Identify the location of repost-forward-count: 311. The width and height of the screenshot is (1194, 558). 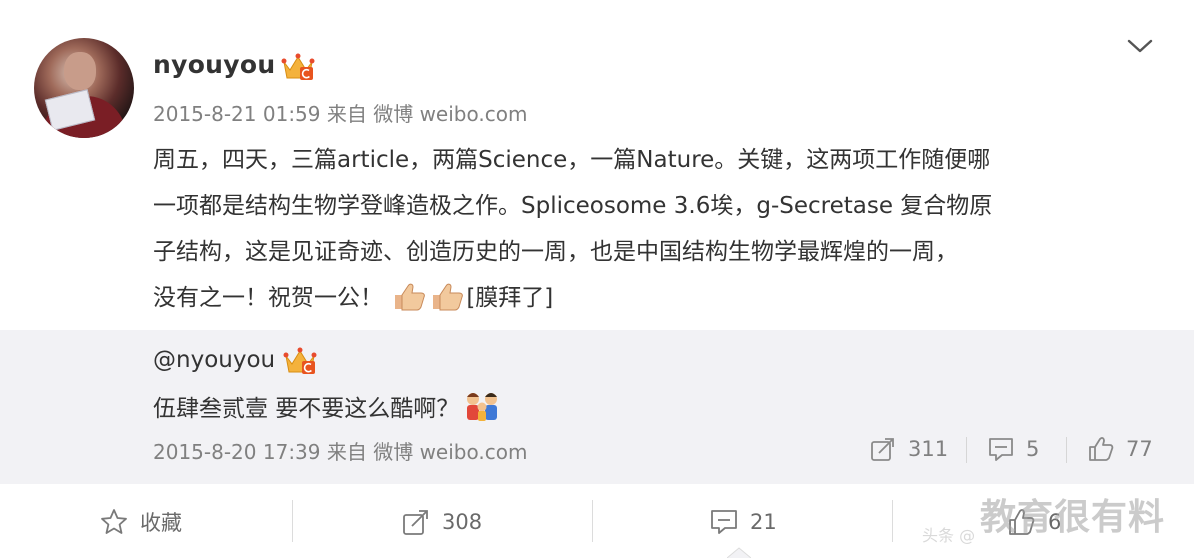
(928, 449).